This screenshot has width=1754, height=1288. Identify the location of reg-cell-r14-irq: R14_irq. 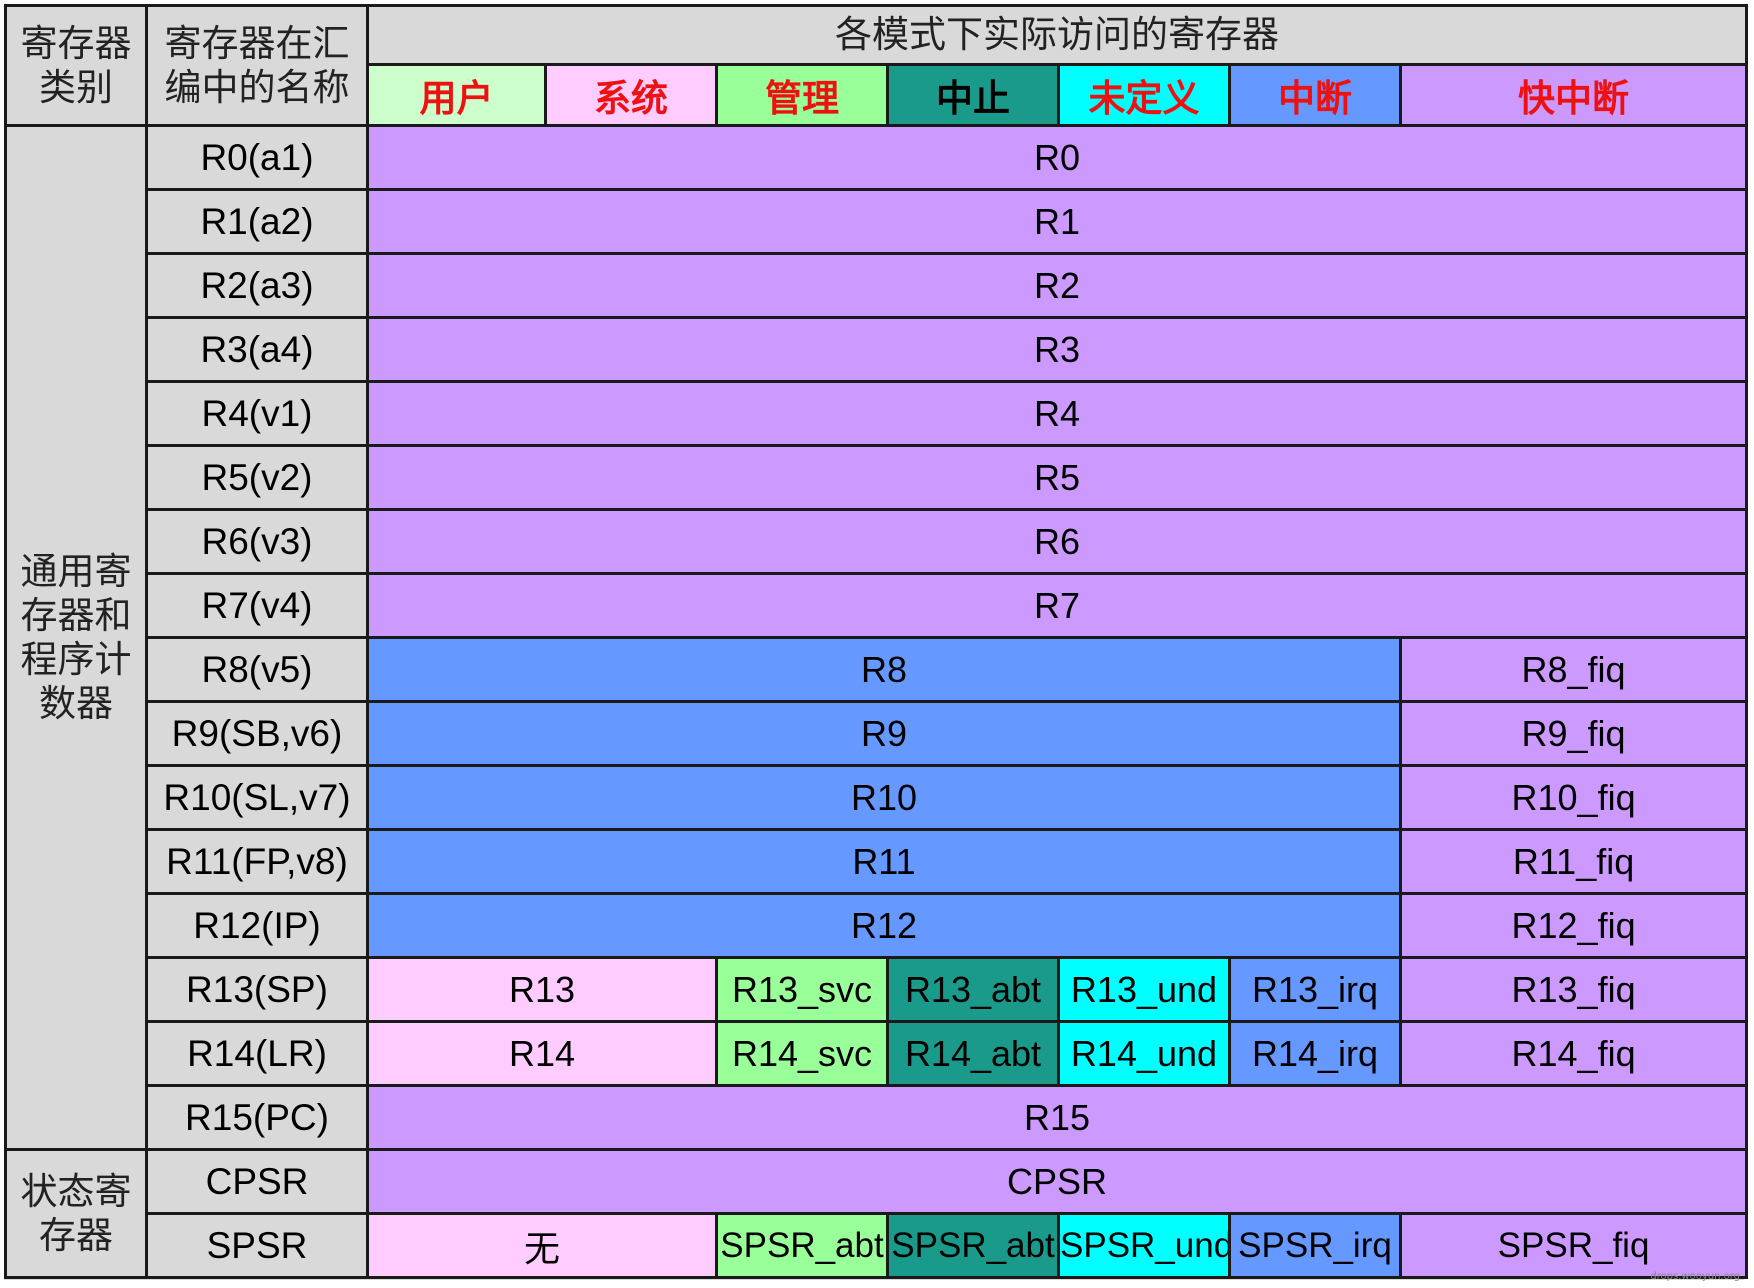
(1315, 1053).